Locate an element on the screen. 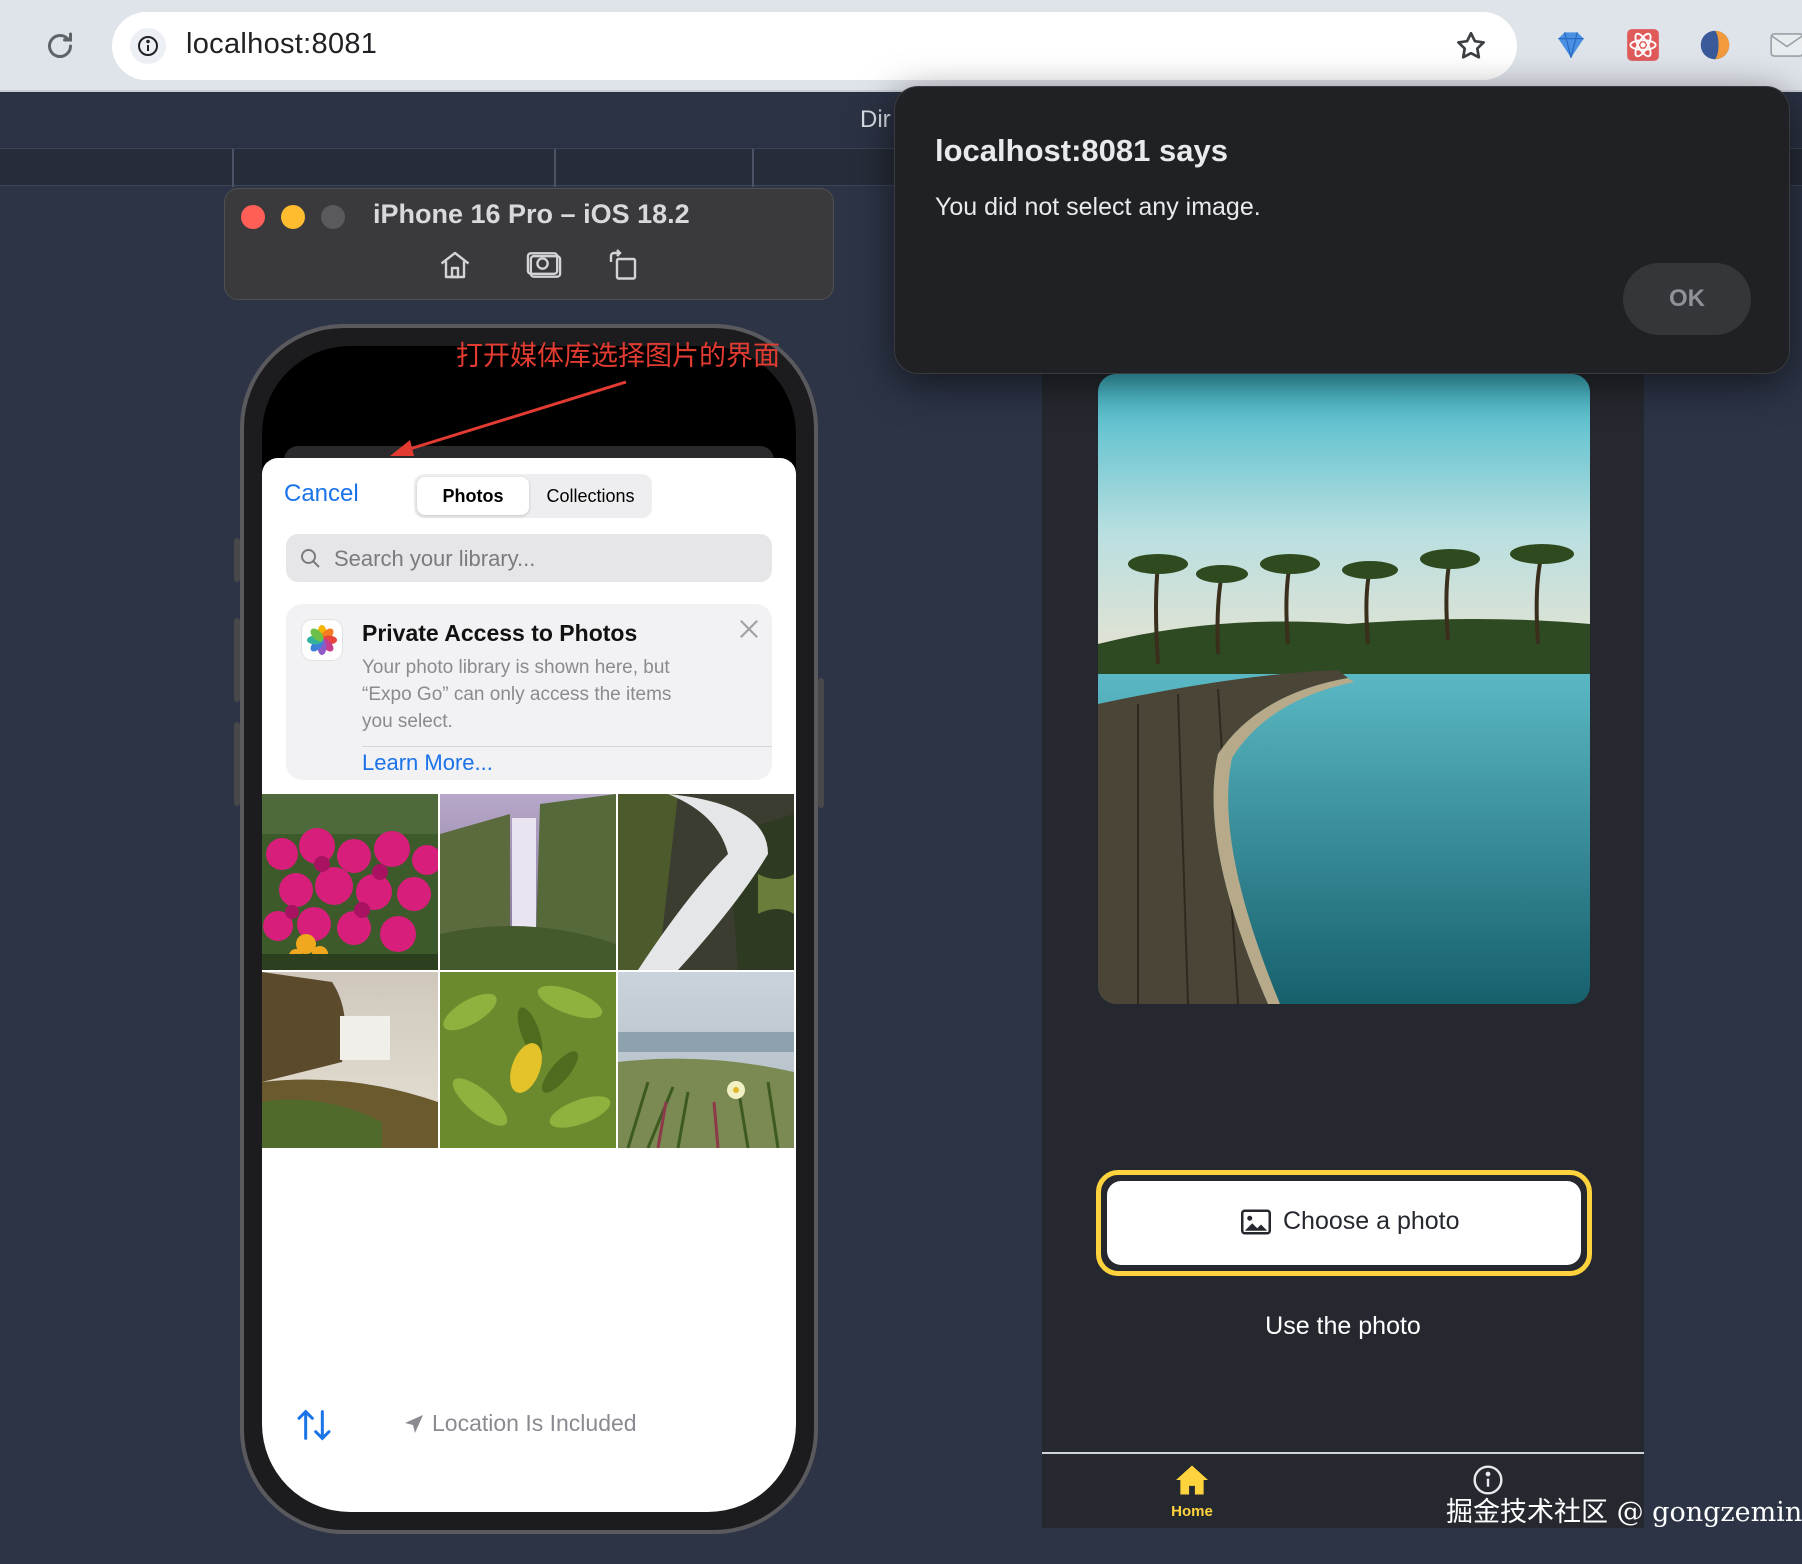 The image size is (1802, 1564). react-devtools-extension-icon is located at coordinates (1643, 45).